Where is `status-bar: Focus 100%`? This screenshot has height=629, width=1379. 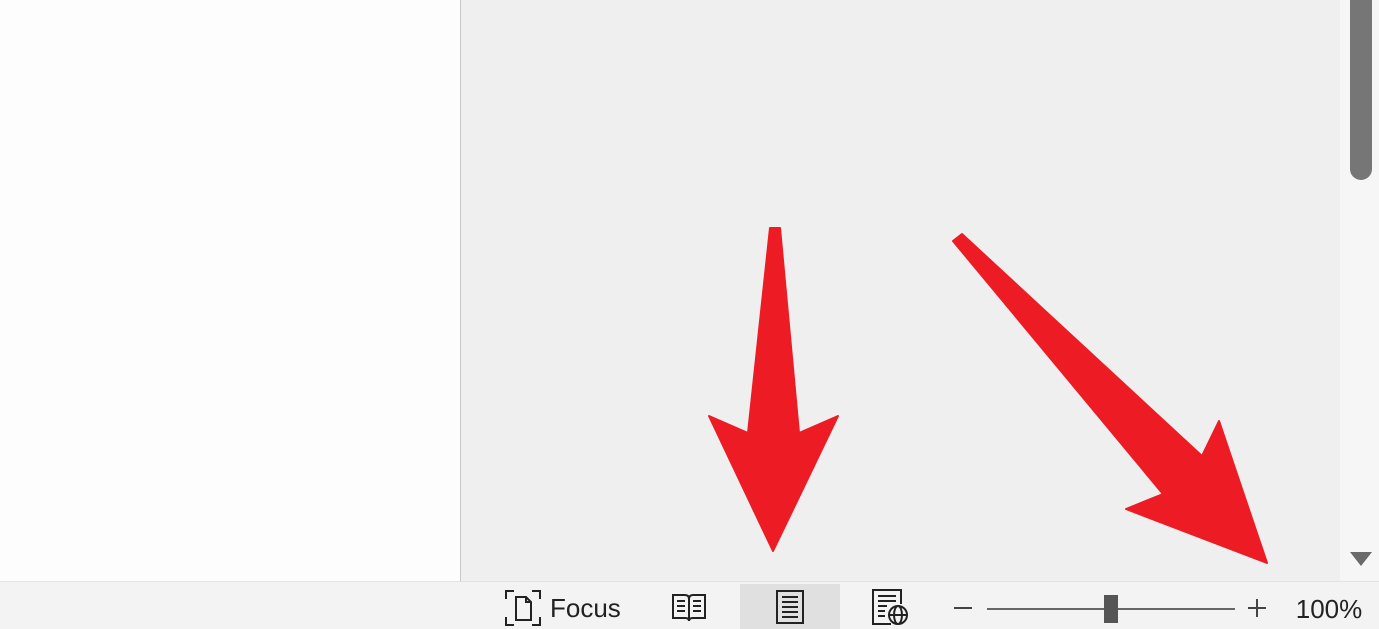
status-bar: Focus 100% is located at coordinates (689, 605).